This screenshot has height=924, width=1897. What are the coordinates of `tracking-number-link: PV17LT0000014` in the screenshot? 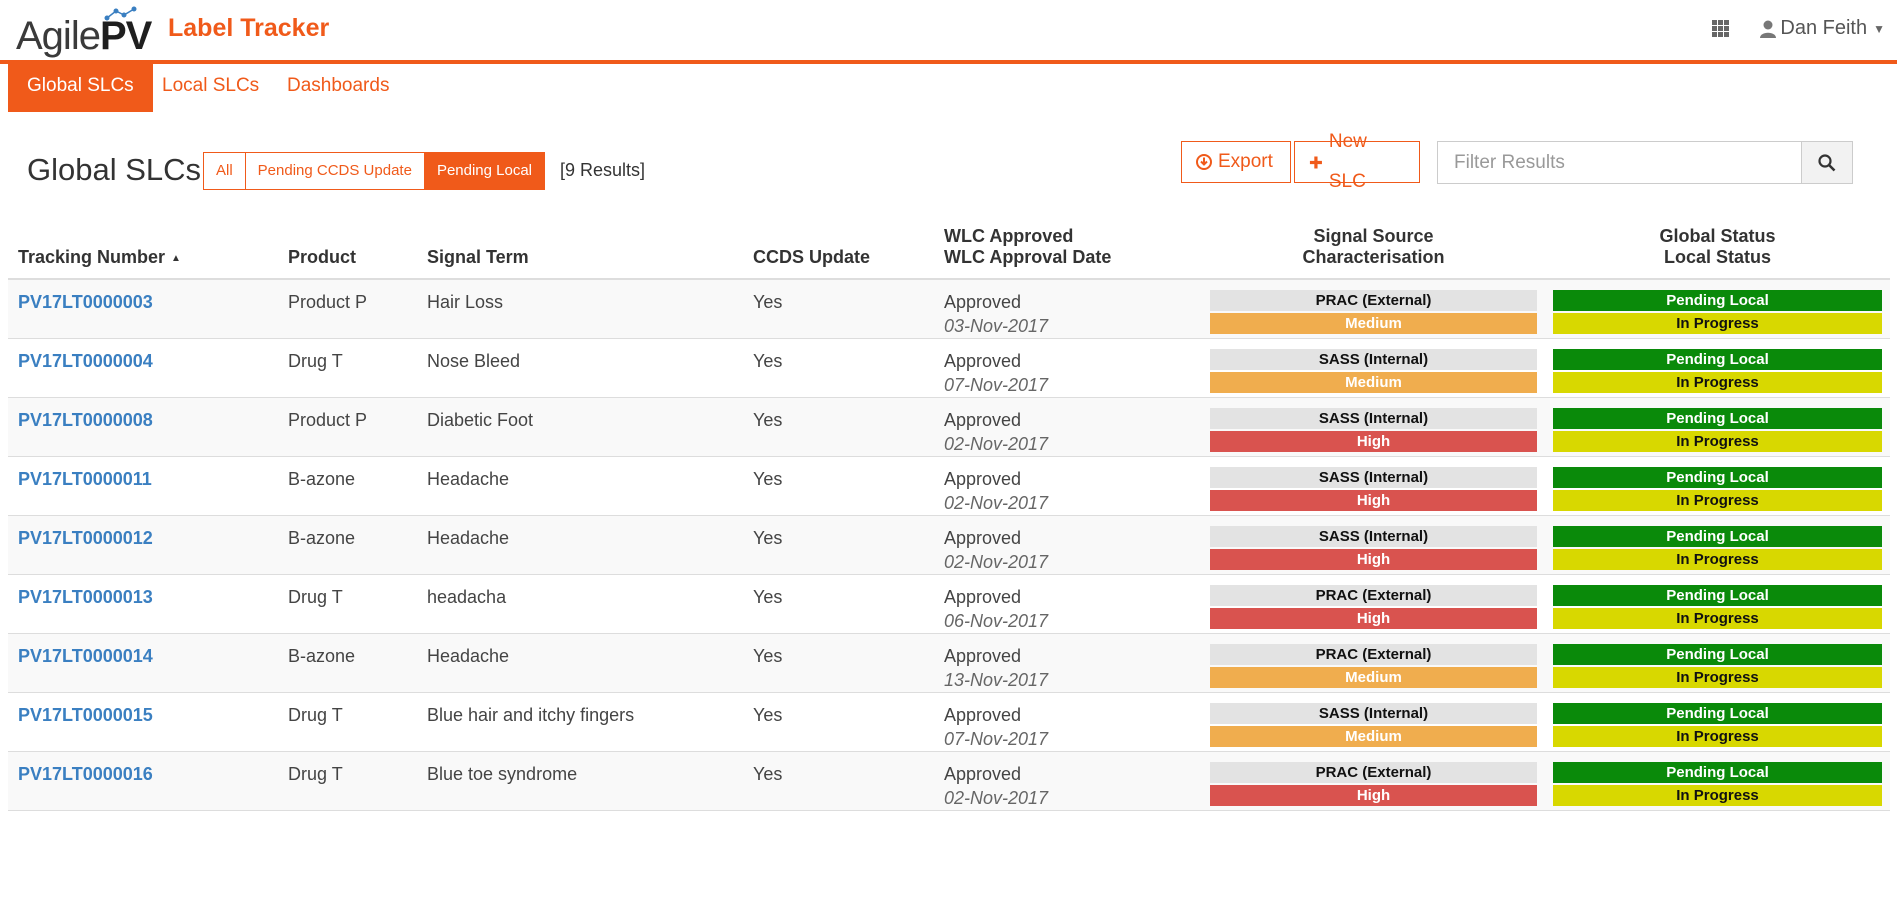 It's located at (85, 656).